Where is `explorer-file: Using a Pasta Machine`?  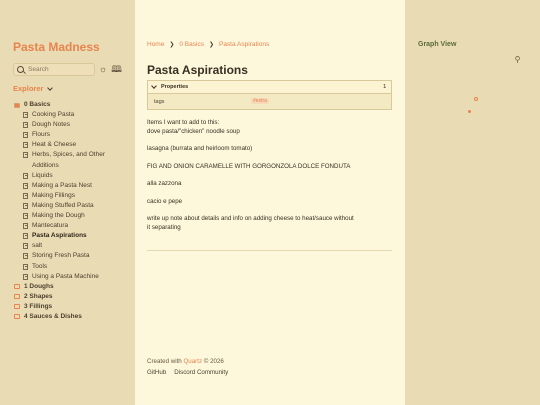
explorer-file: Using a Pasta Machine is located at coordinates (72, 277).